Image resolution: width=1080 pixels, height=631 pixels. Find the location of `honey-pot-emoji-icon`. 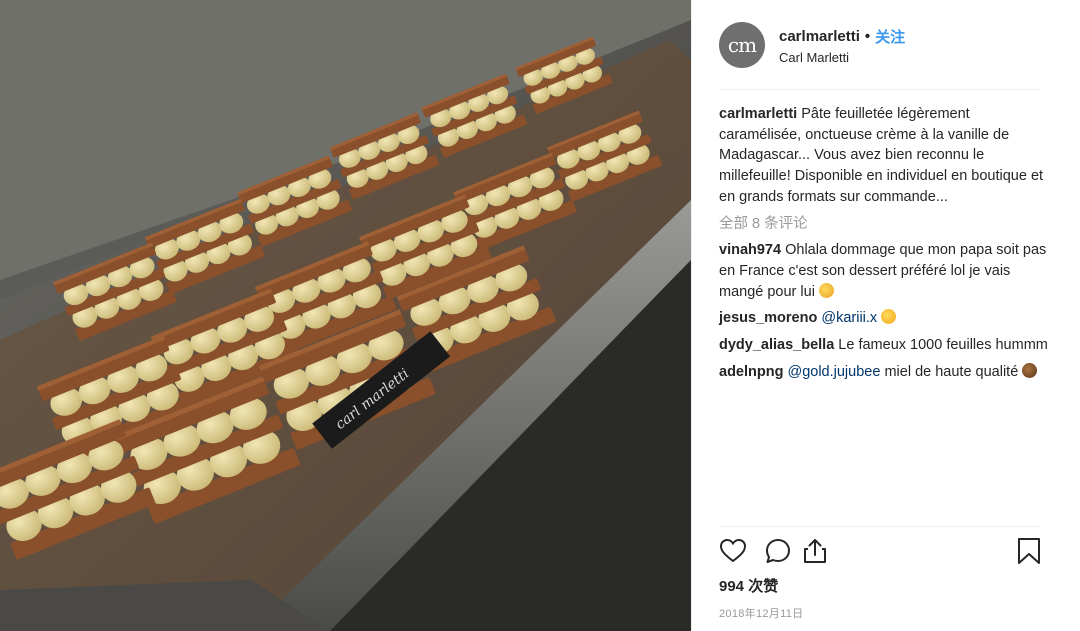

honey-pot-emoji-icon is located at coordinates (1030, 370).